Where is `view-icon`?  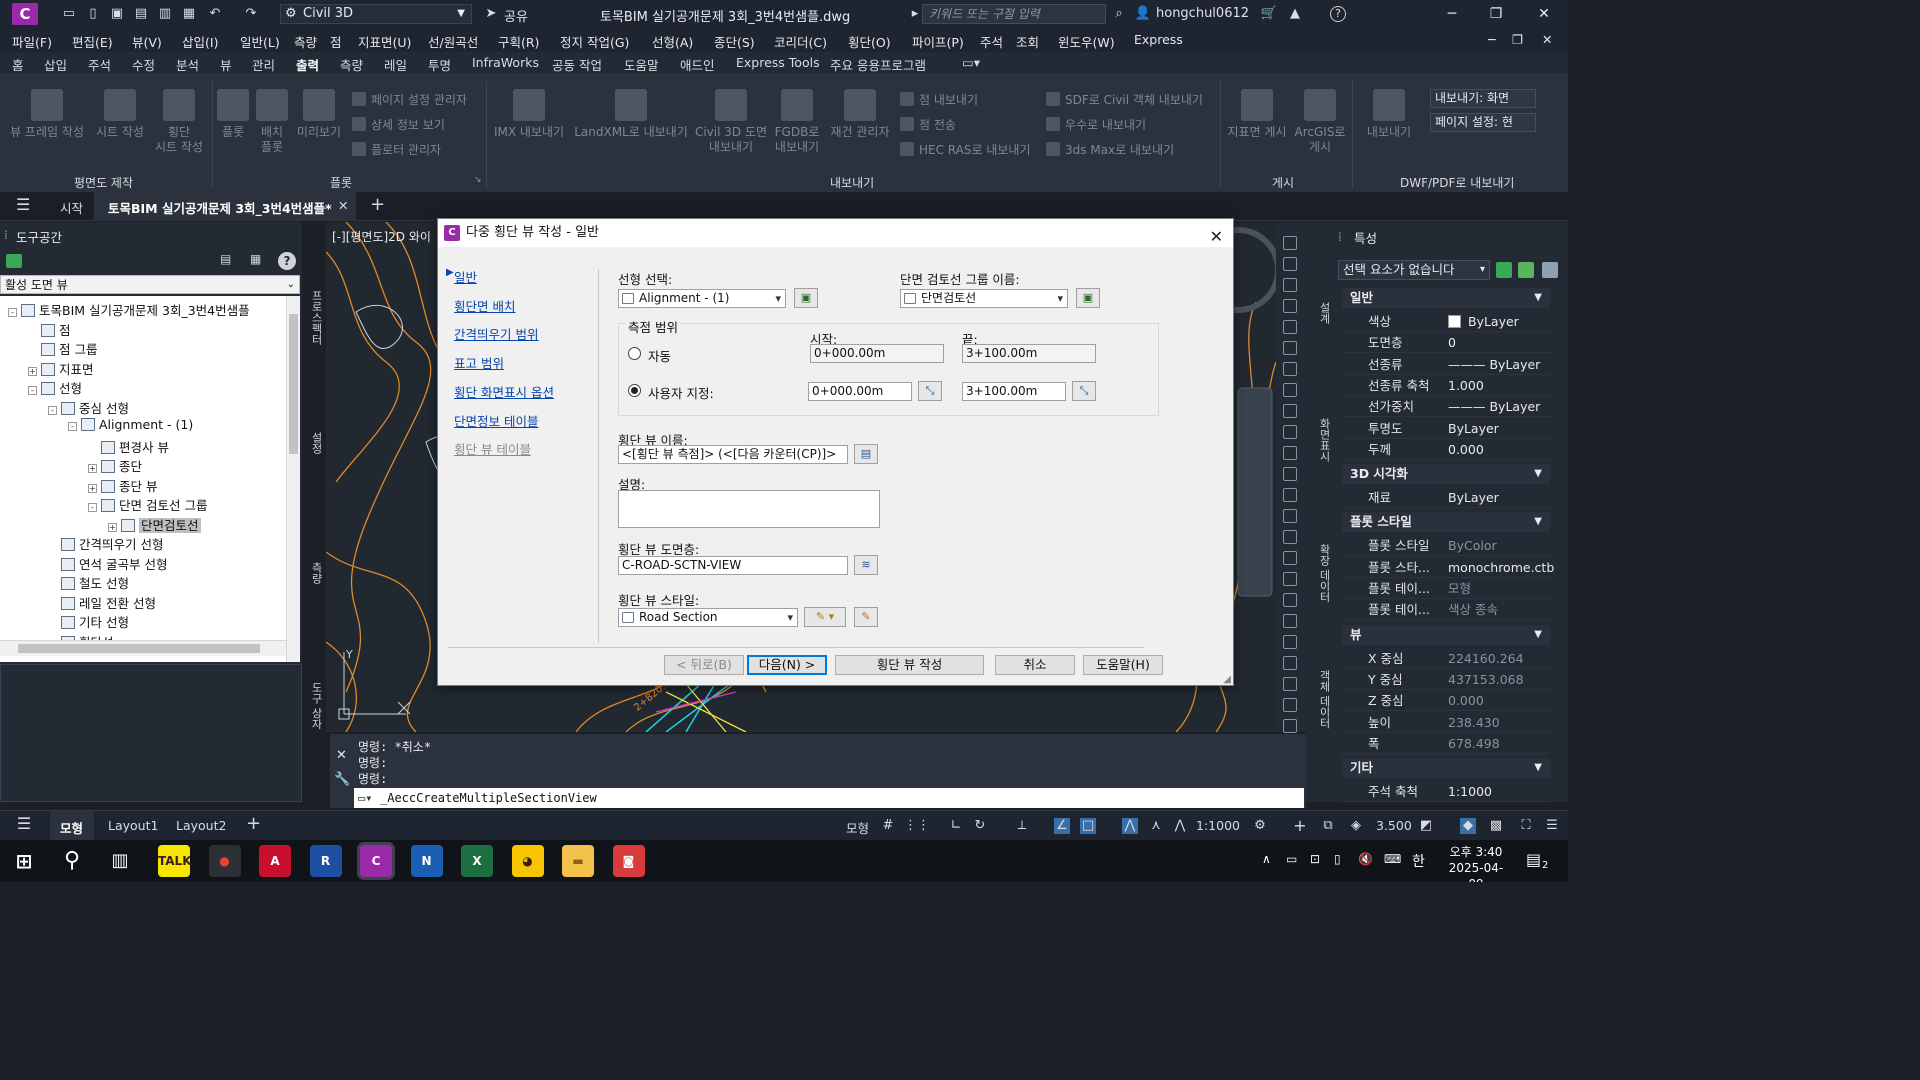 view-icon is located at coordinates (1290, 495).